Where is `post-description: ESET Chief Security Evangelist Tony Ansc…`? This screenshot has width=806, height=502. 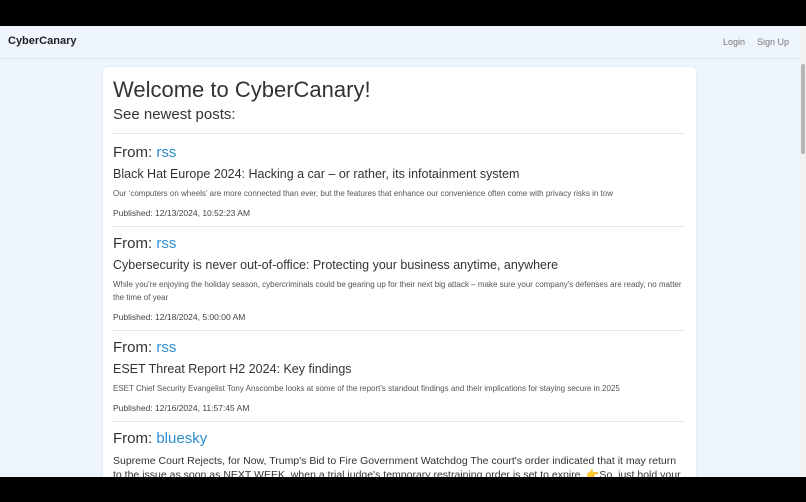 post-description: ESET Chief Security Evangelist Tony Ansc… is located at coordinates (366, 388).